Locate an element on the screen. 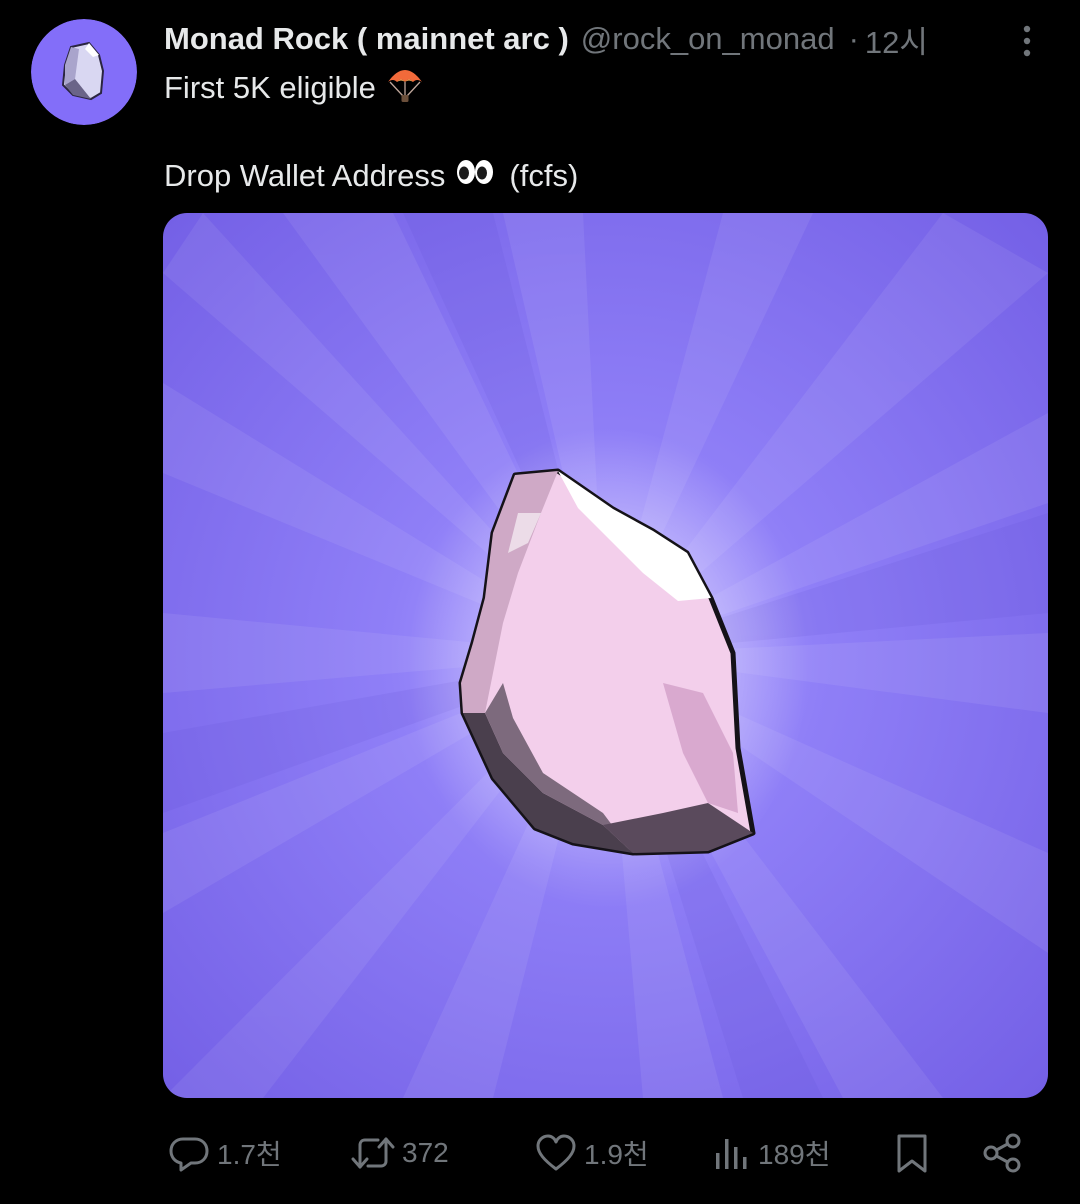  post-time: 12시 is located at coordinates (896, 39).